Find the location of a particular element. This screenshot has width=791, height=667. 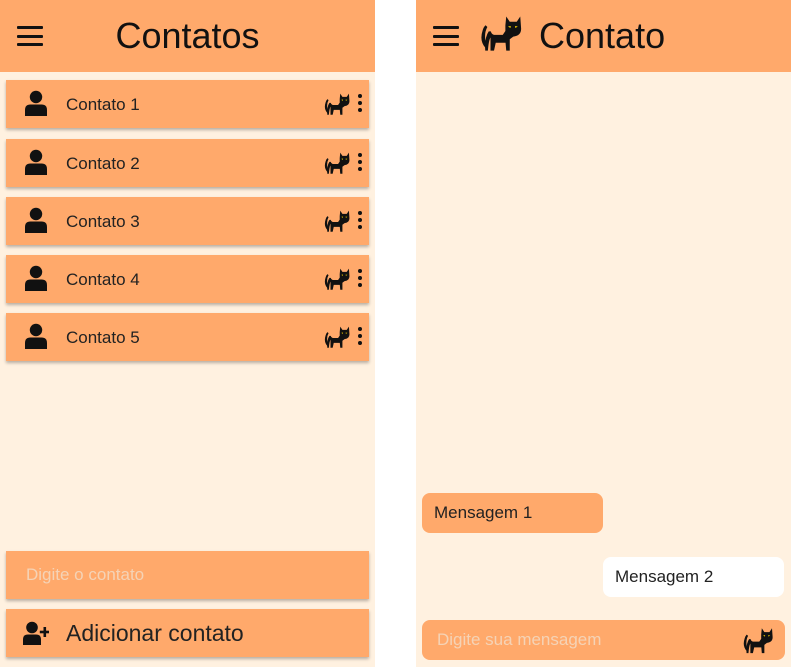

contact-name: Contato 1 is located at coordinates (103, 104).